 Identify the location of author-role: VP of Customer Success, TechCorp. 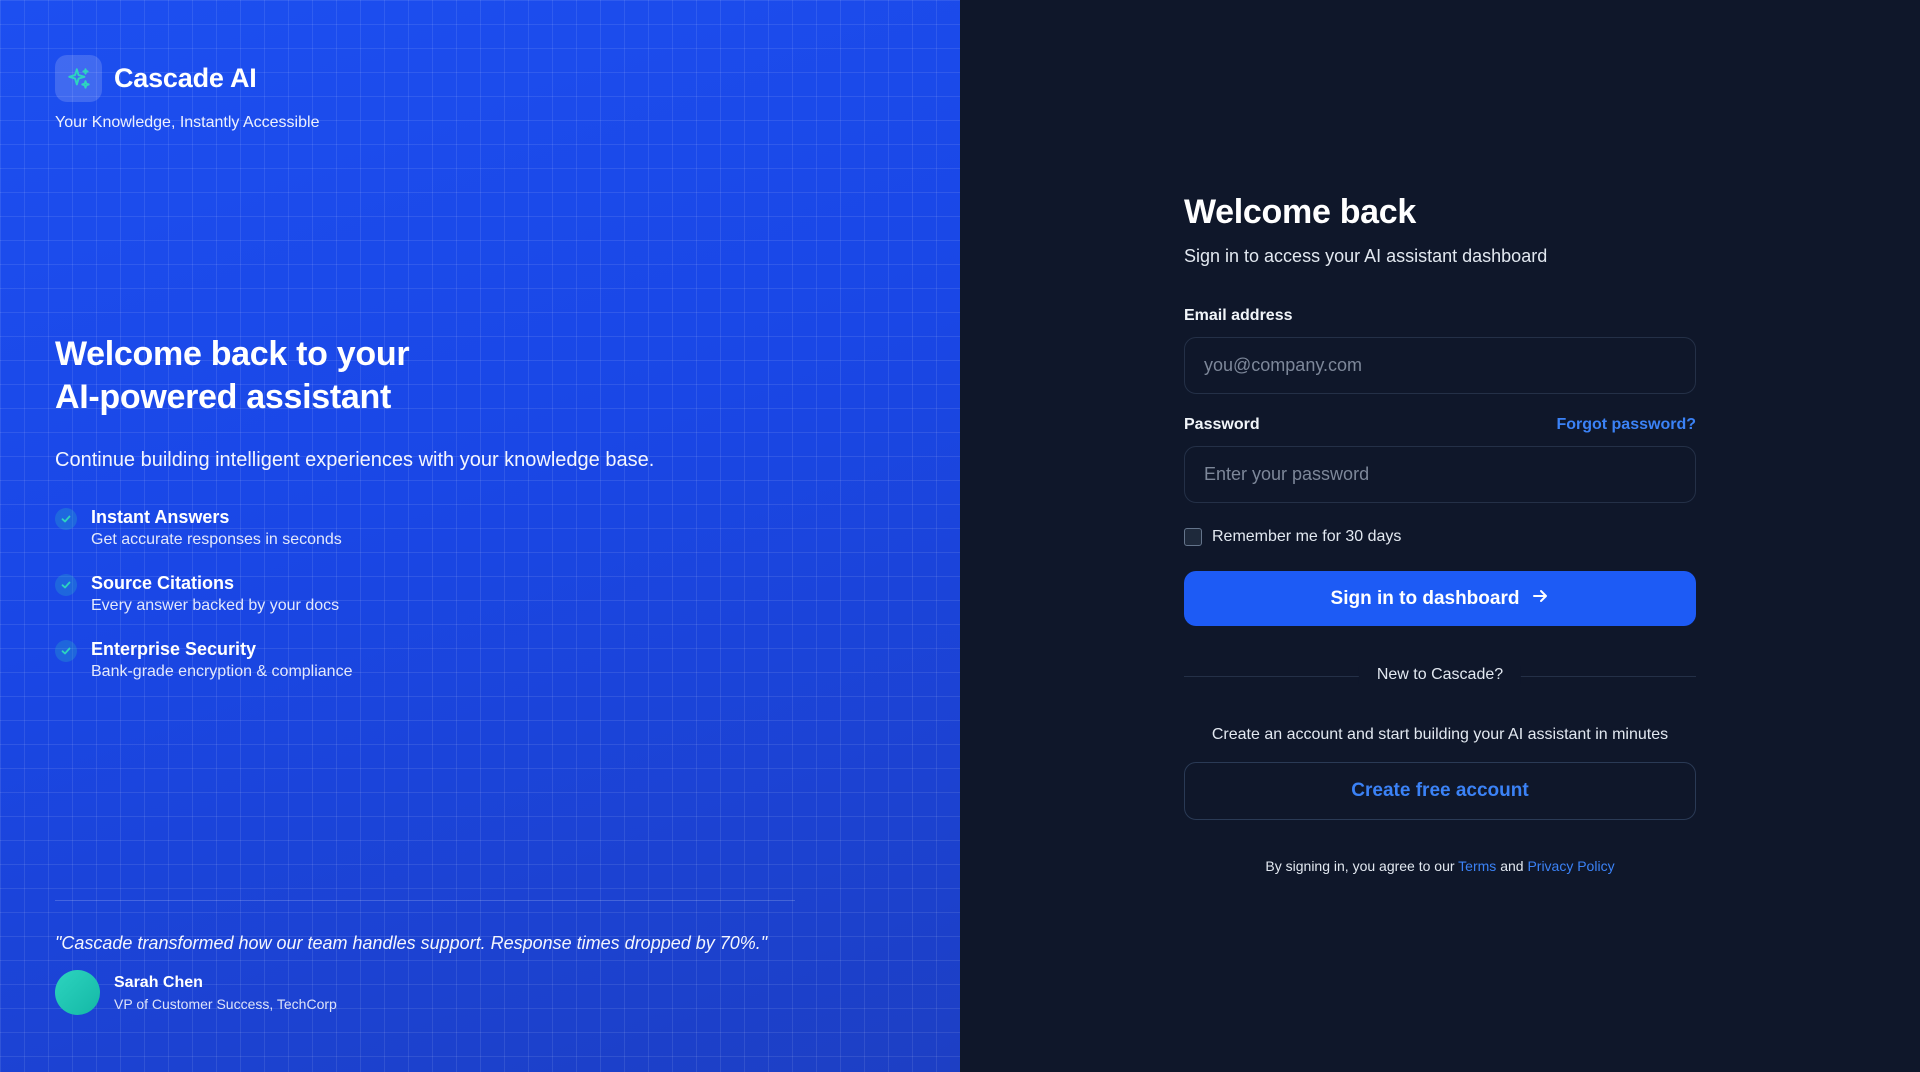
(225, 1003).